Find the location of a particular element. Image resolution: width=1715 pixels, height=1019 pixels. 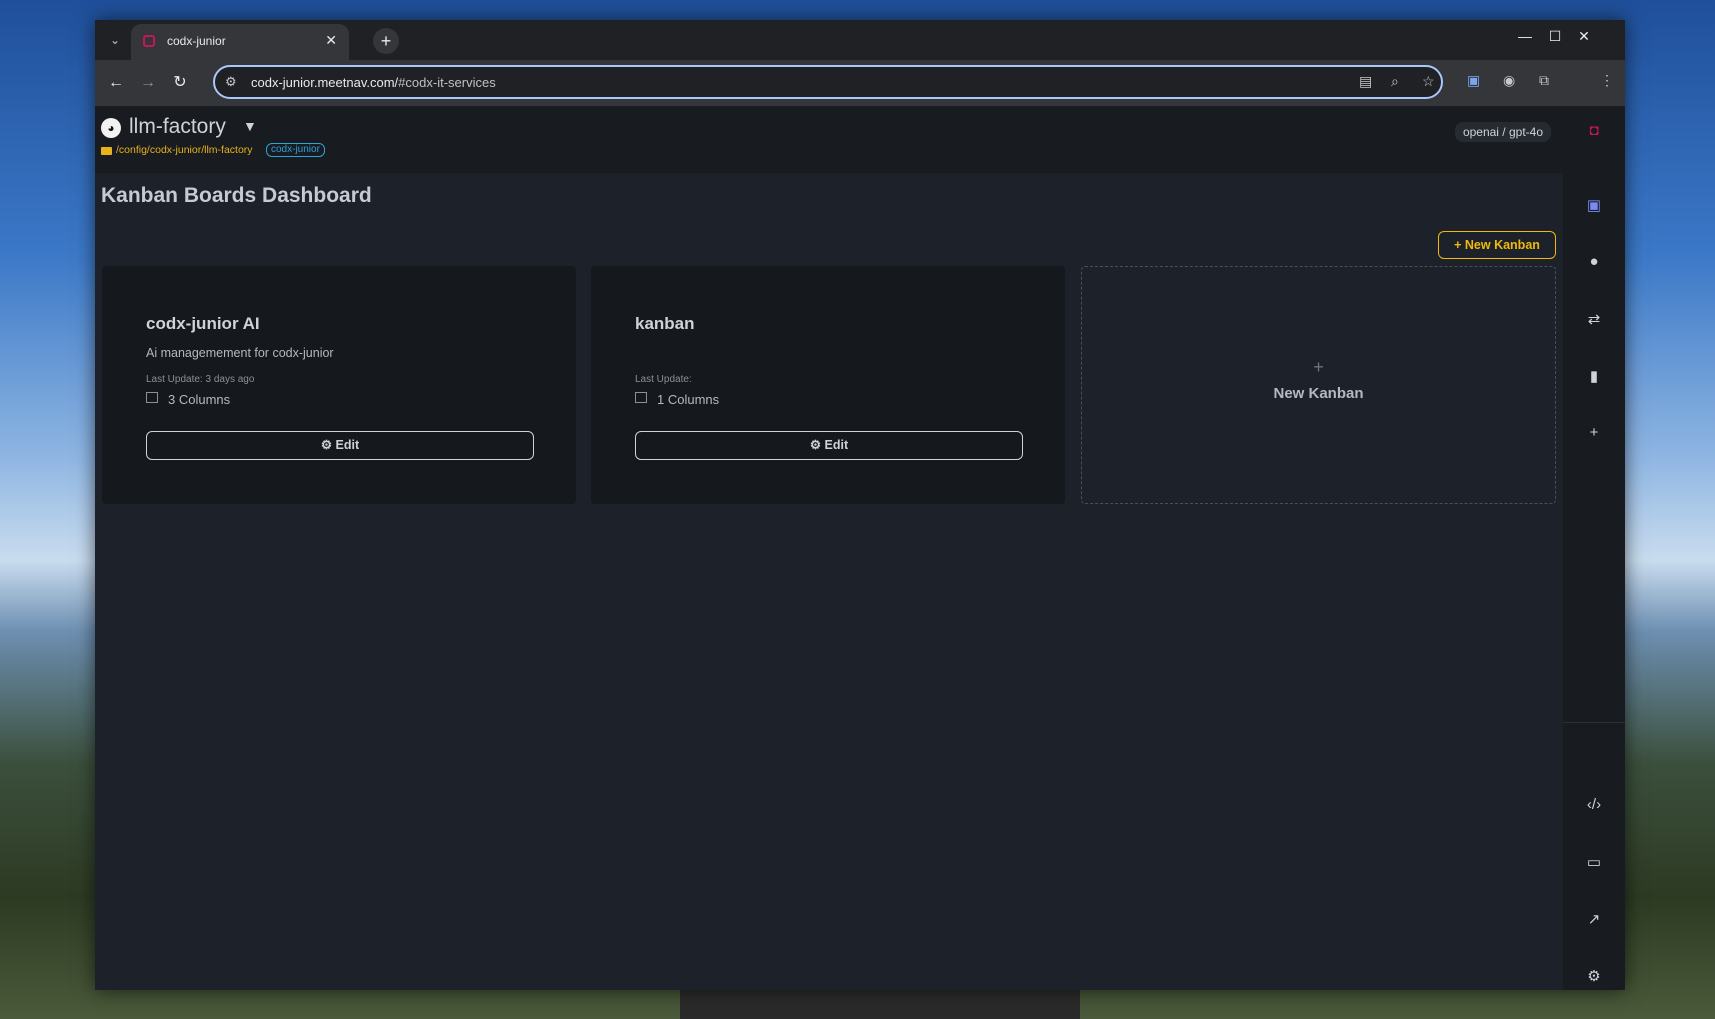

page-title: Kanban Boards Dashboard is located at coordinates (236, 195).